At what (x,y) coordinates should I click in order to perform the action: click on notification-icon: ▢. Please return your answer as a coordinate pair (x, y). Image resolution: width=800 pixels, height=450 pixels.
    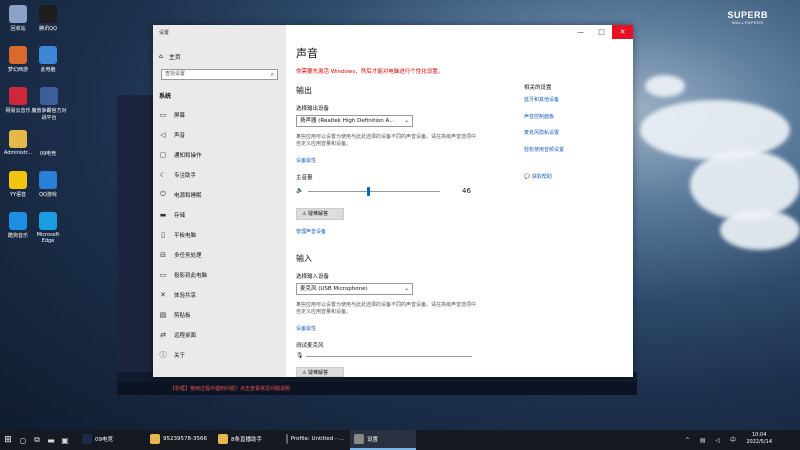
    Looking at the image, I should click on (163, 154).